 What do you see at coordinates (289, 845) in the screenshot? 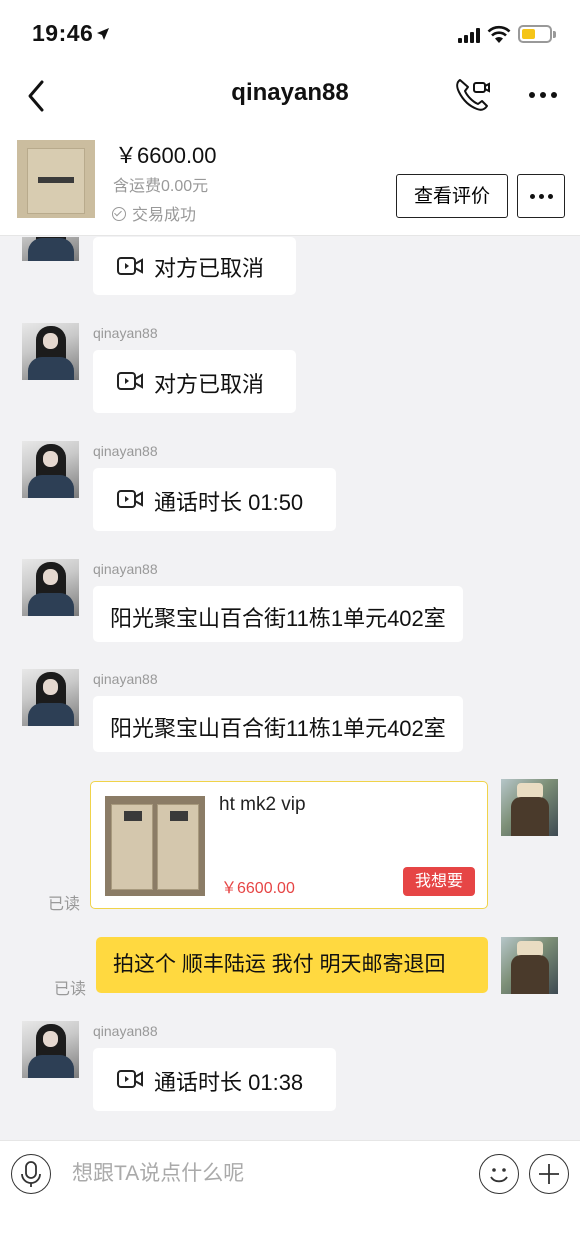
I see `product-card: ht mk2 vip ￥6600.00 我想要` at bounding box center [289, 845].